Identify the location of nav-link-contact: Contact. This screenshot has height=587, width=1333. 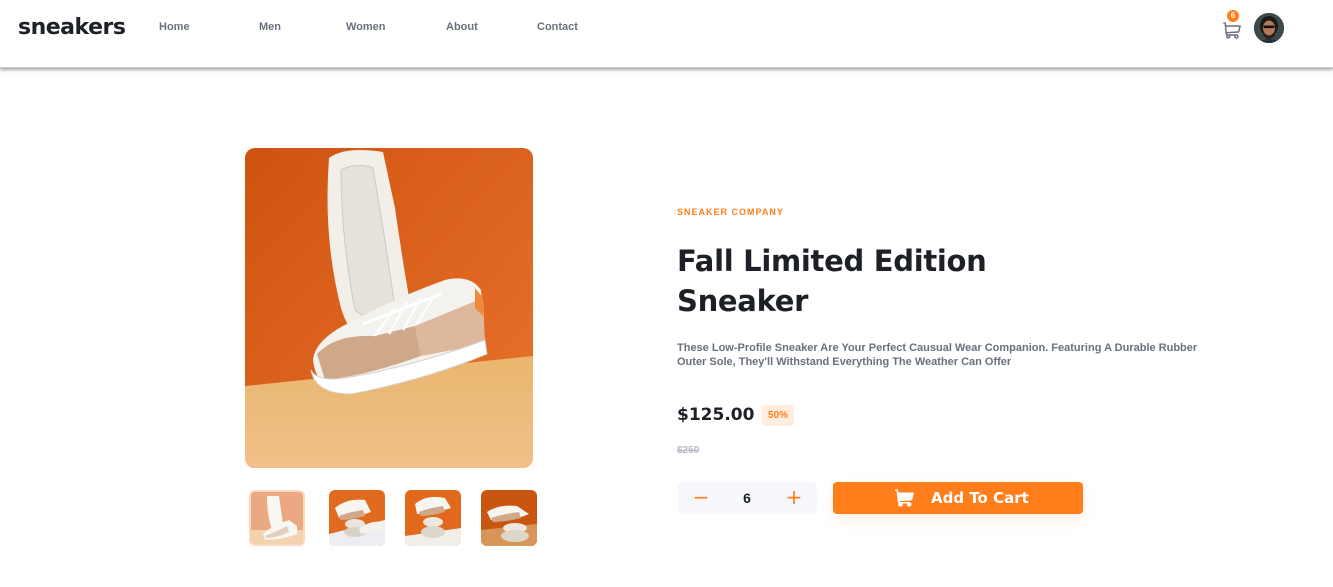
(557, 27).